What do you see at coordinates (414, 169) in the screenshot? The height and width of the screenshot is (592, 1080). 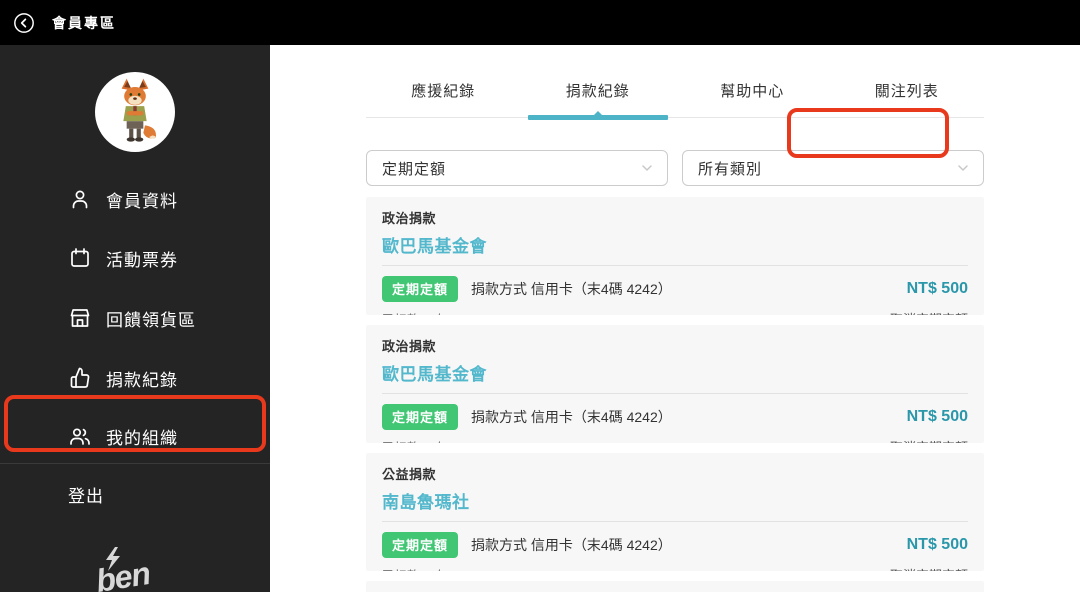 I see `frequency-select-value: 定期定額` at bounding box center [414, 169].